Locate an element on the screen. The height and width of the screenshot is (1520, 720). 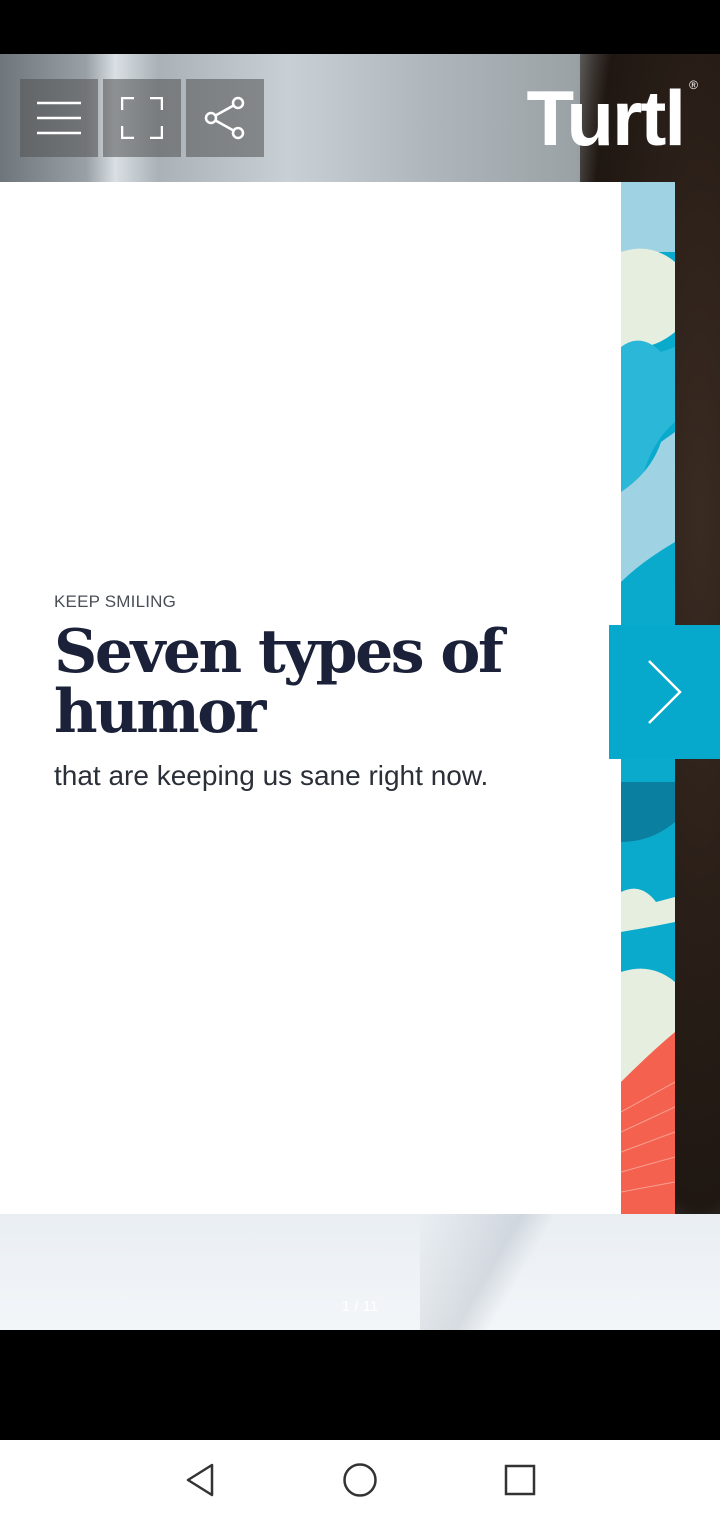
brand-name: Turtl is located at coordinates (606, 118).